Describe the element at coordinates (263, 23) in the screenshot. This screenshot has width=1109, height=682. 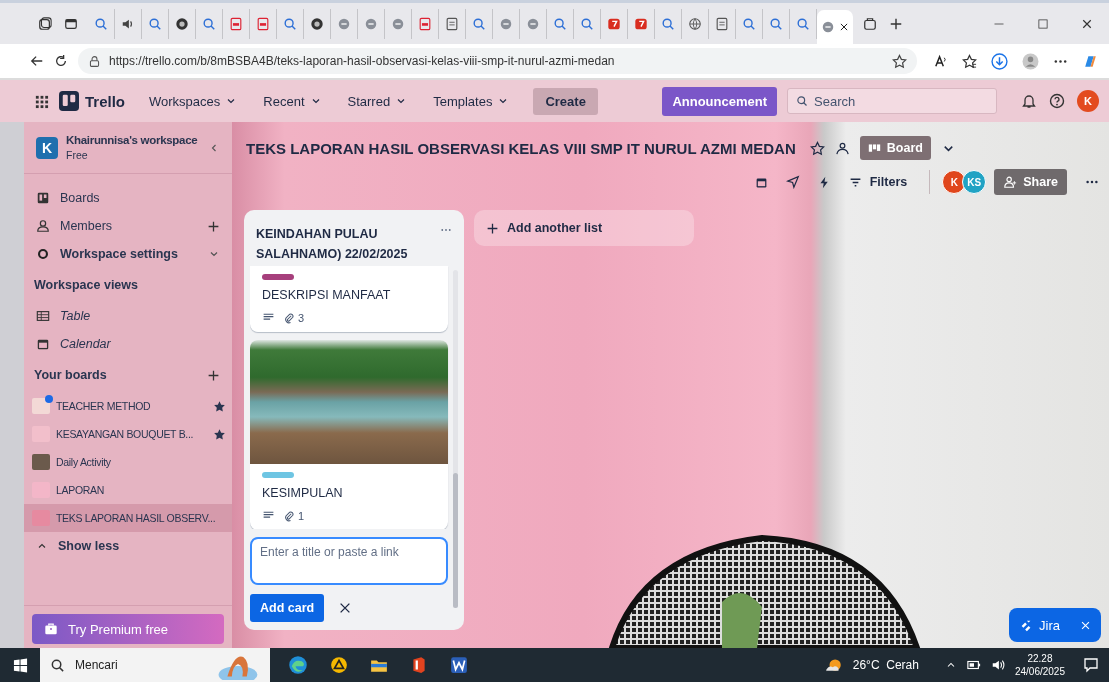
I see `pdf-icon` at that location.